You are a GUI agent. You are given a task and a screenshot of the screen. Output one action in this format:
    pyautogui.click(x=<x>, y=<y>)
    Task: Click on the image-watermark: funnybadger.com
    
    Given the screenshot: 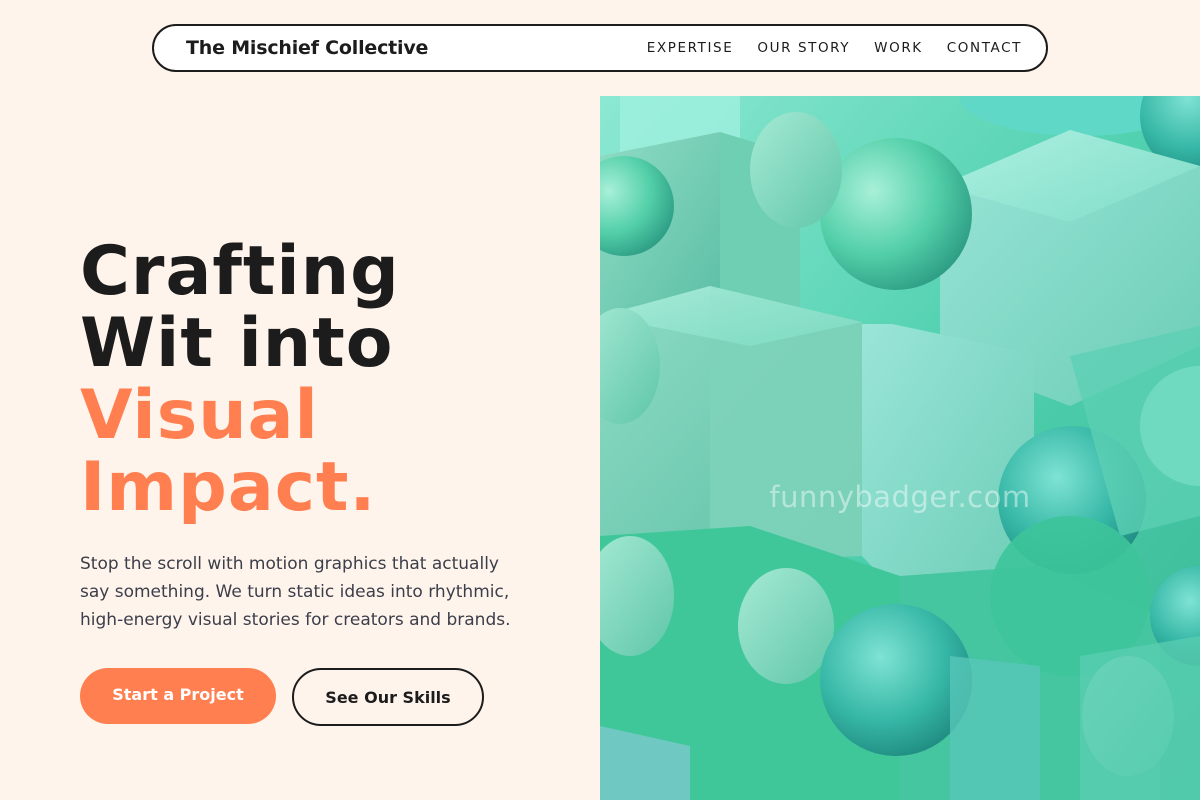 What is the action you would take?
    pyautogui.click(x=900, y=497)
    